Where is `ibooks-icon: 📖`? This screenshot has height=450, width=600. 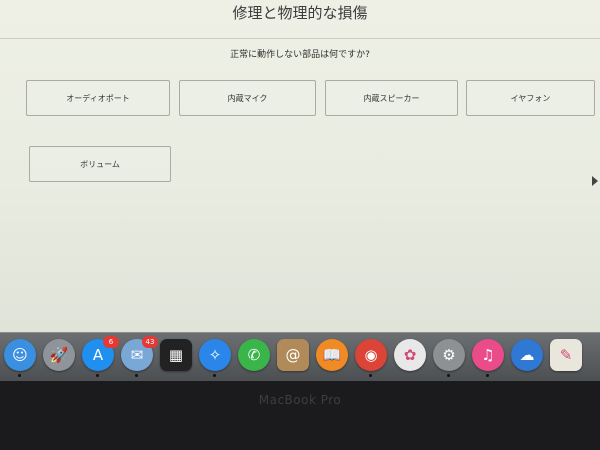 ibooks-icon: 📖 is located at coordinates (332, 355).